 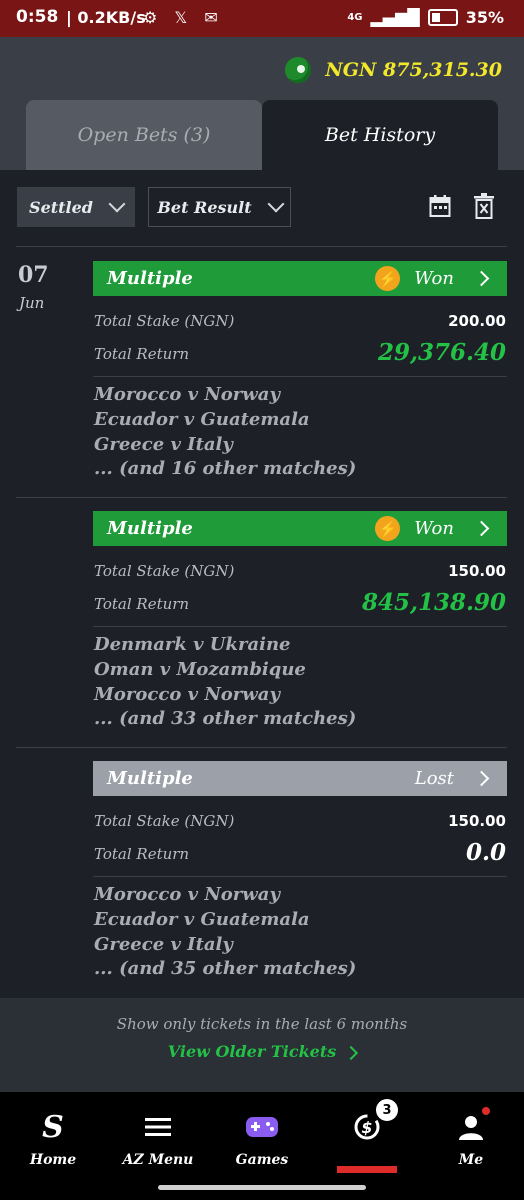 What do you see at coordinates (33, 275) in the screenshot?
I see `date-day: 07` at bounding box center [33, 275].